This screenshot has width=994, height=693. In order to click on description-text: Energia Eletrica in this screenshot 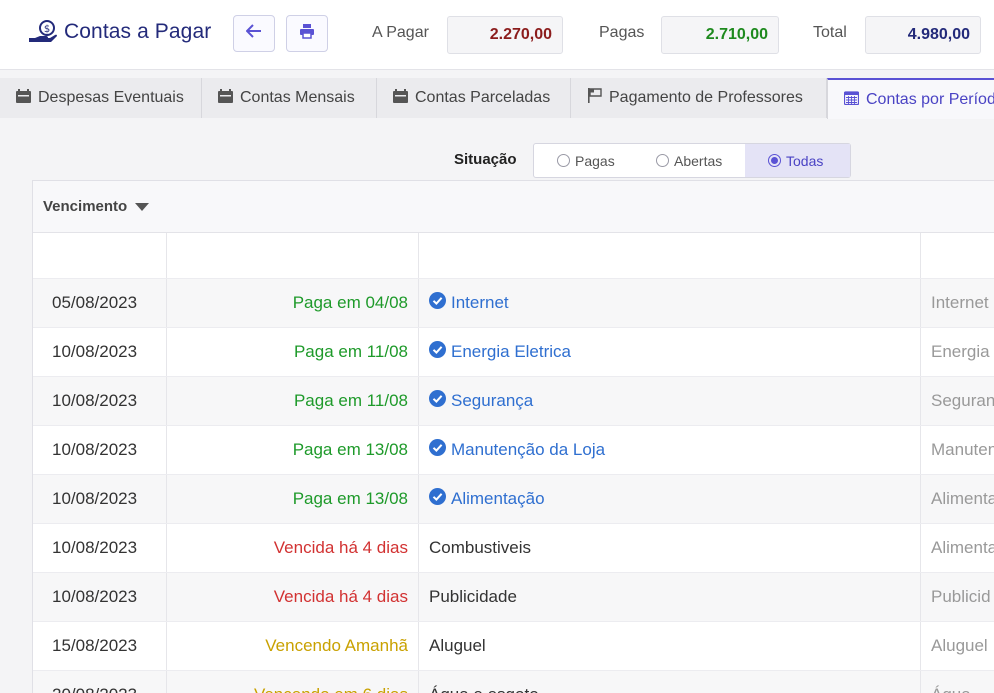, I will do `click(511, 352)`.